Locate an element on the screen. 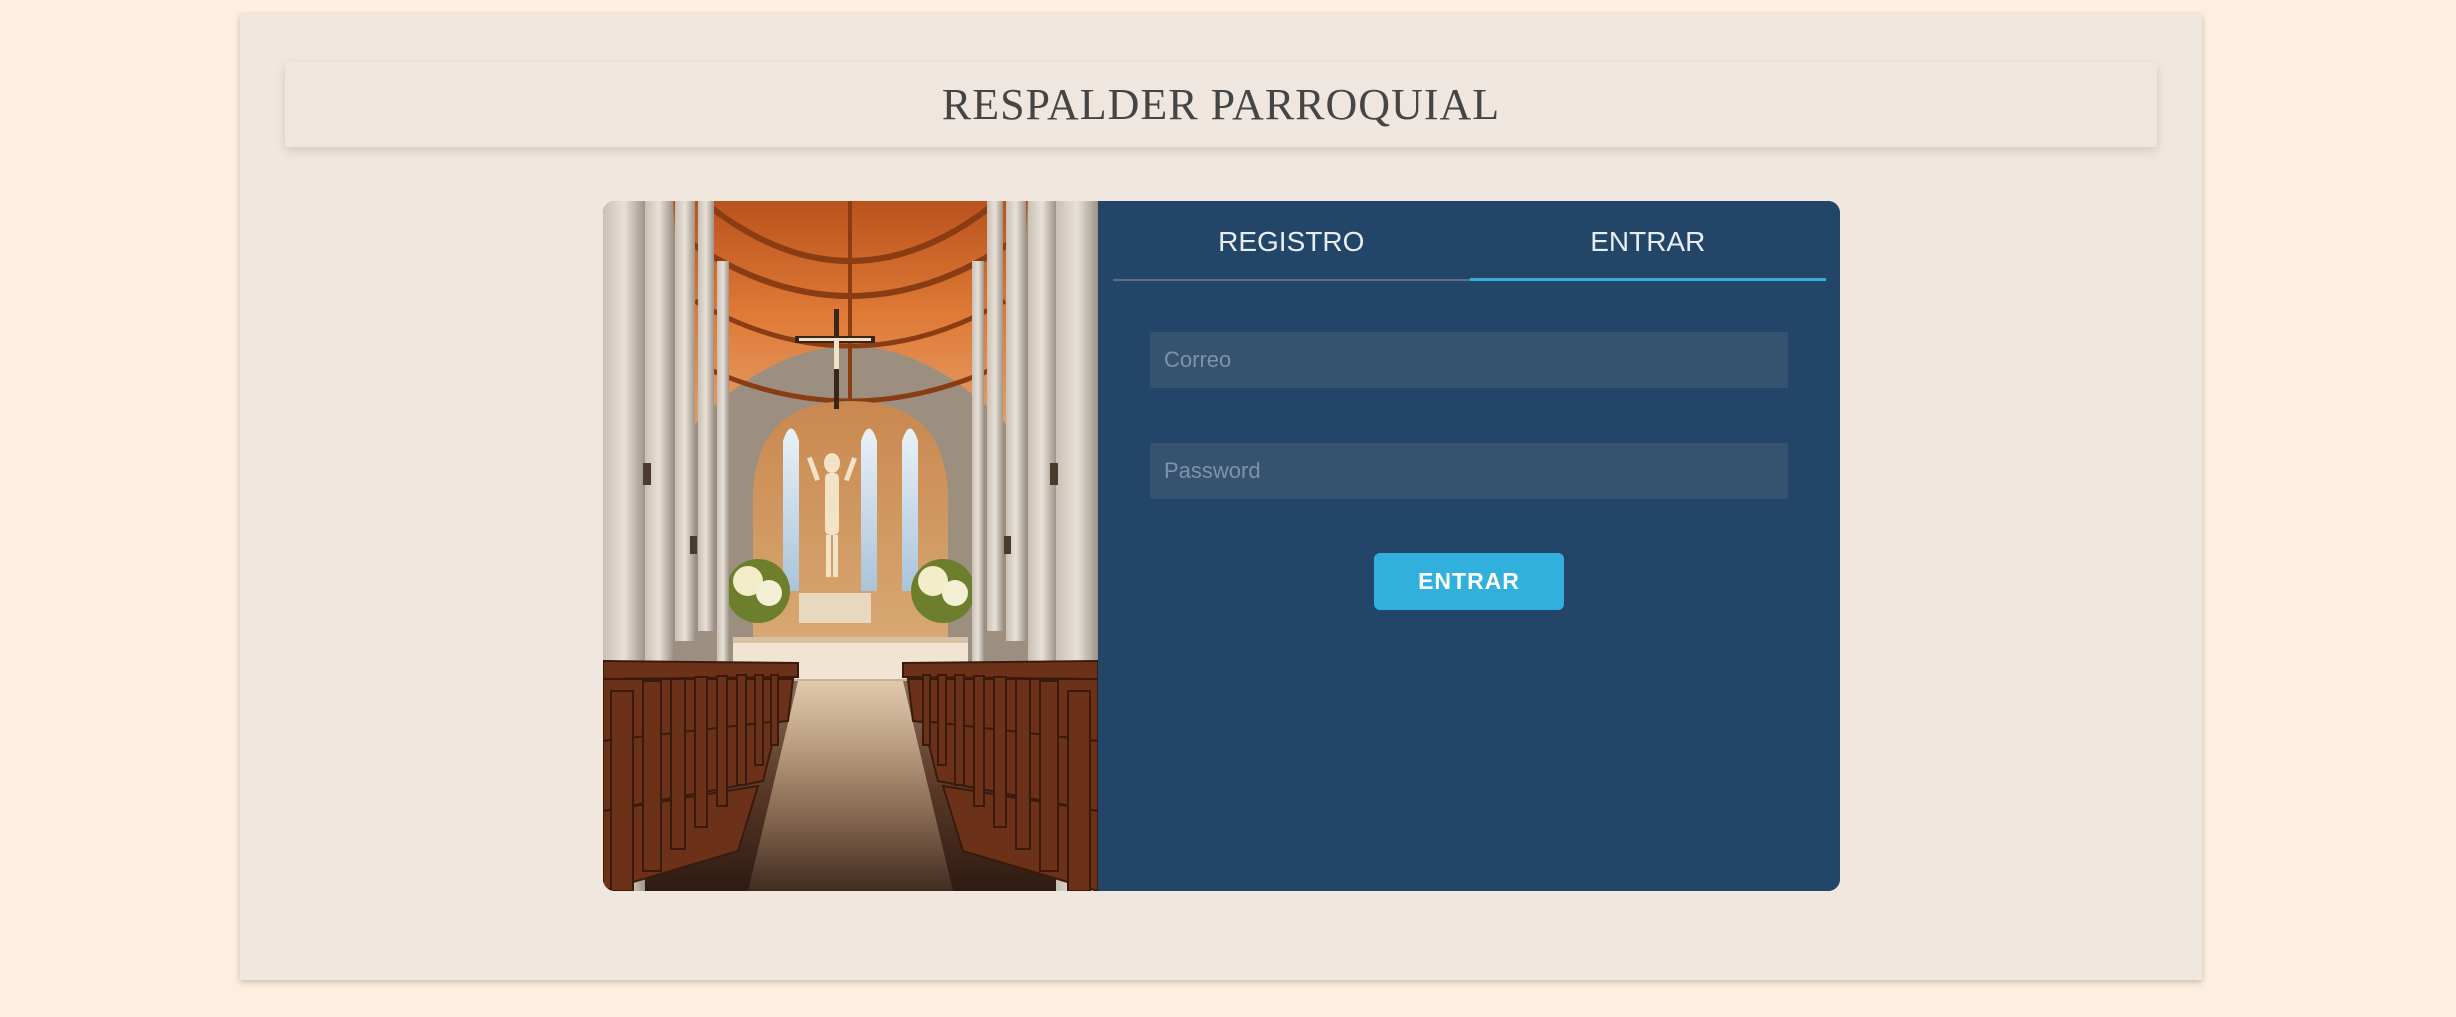  church-image is located at coordinates (850, 546).